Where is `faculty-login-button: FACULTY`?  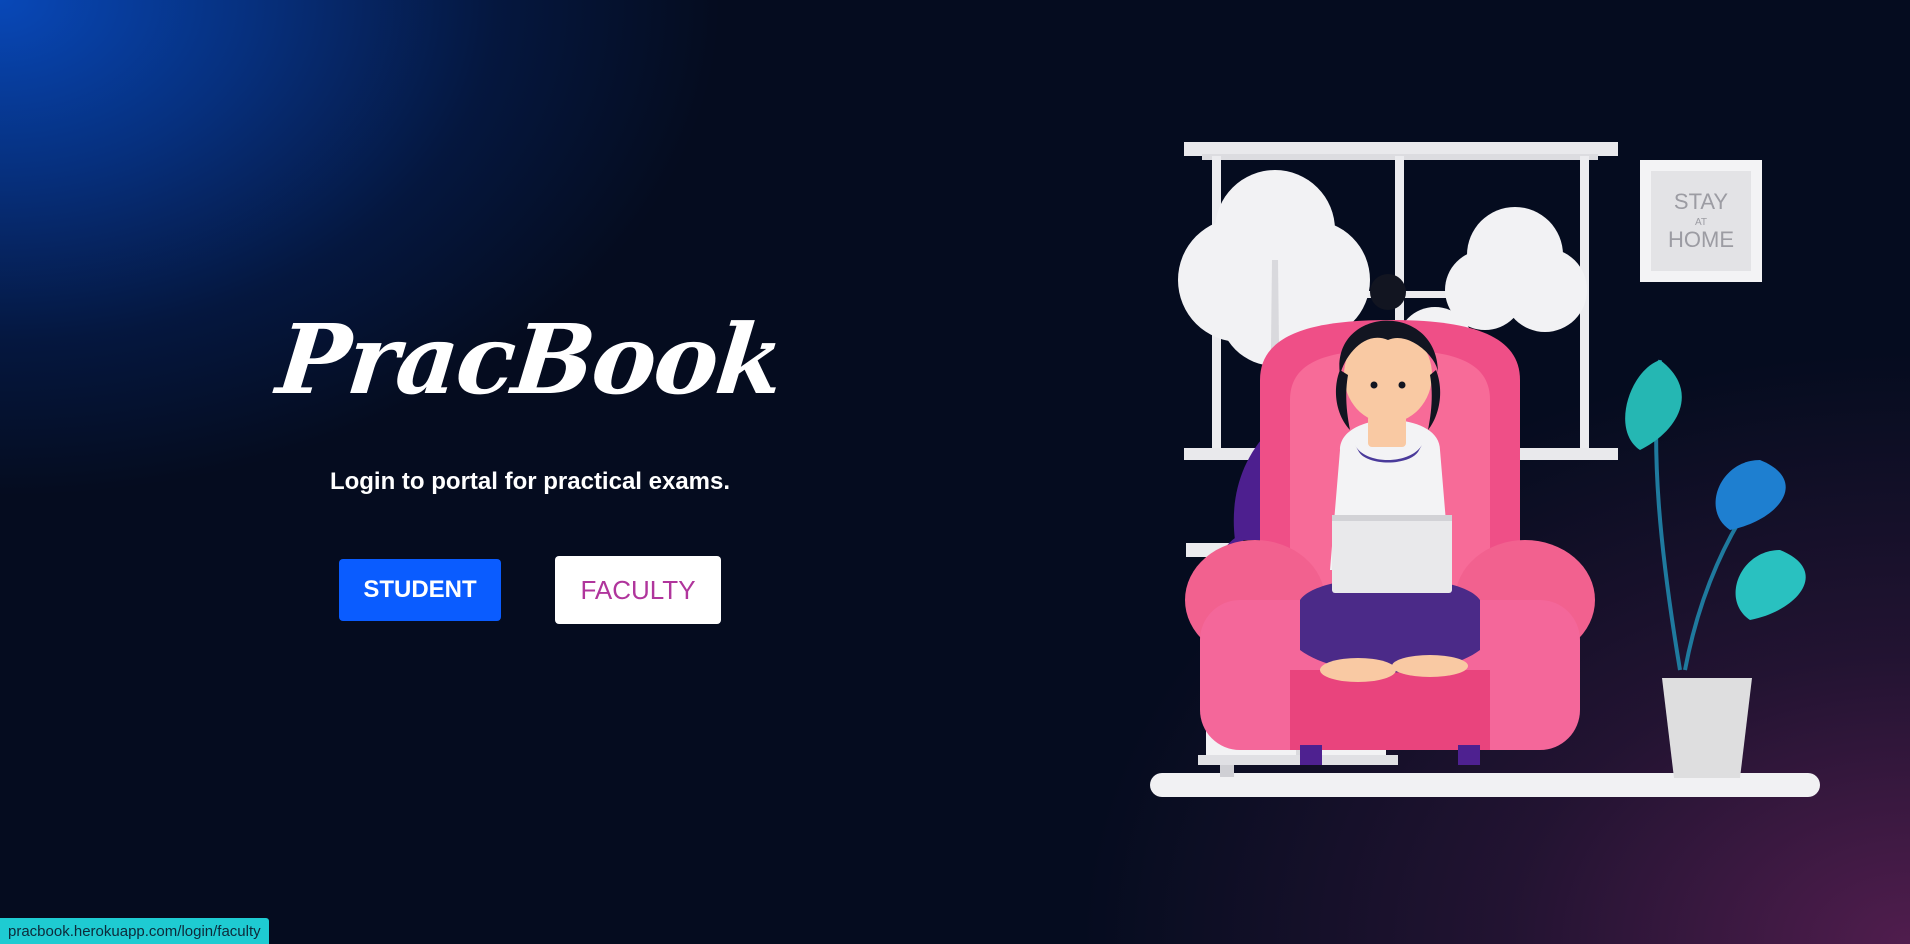
faculty-login-button: FACULTY is located at coordinates (638, 590).